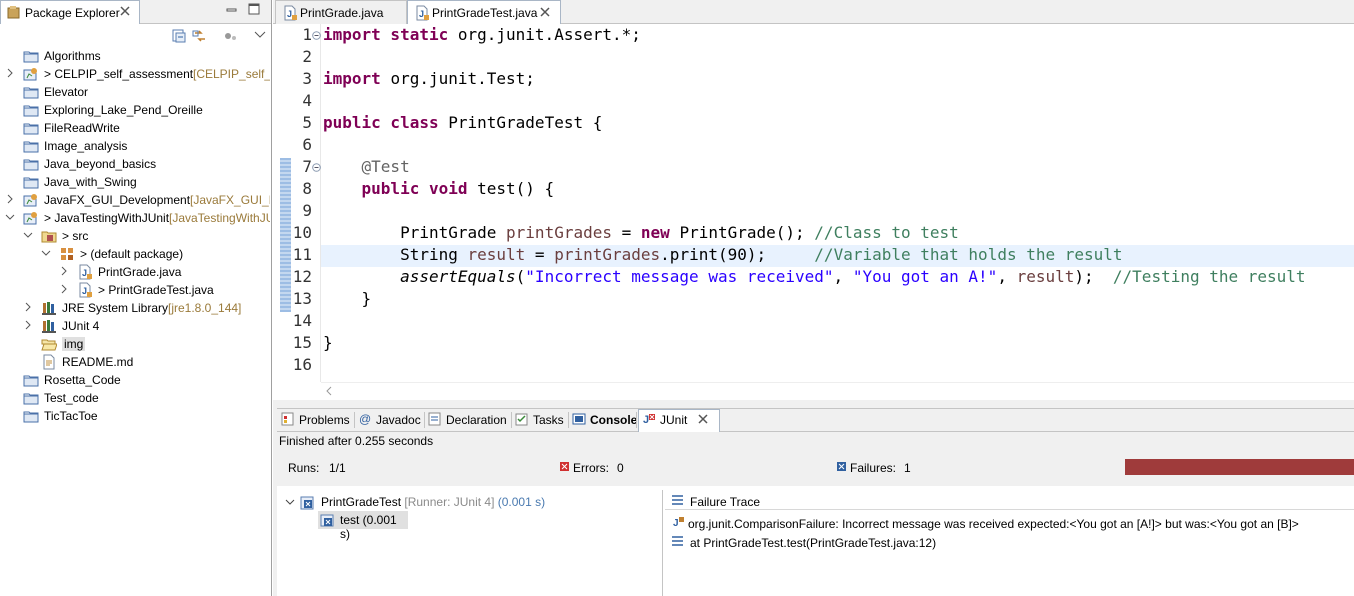 This screenshot has width=1354, height=596. What do you see at coordinates (70, 12) in the screenshot?
I see `package-explorer-tab: Package Explorer` at bounding box center [70, 12].